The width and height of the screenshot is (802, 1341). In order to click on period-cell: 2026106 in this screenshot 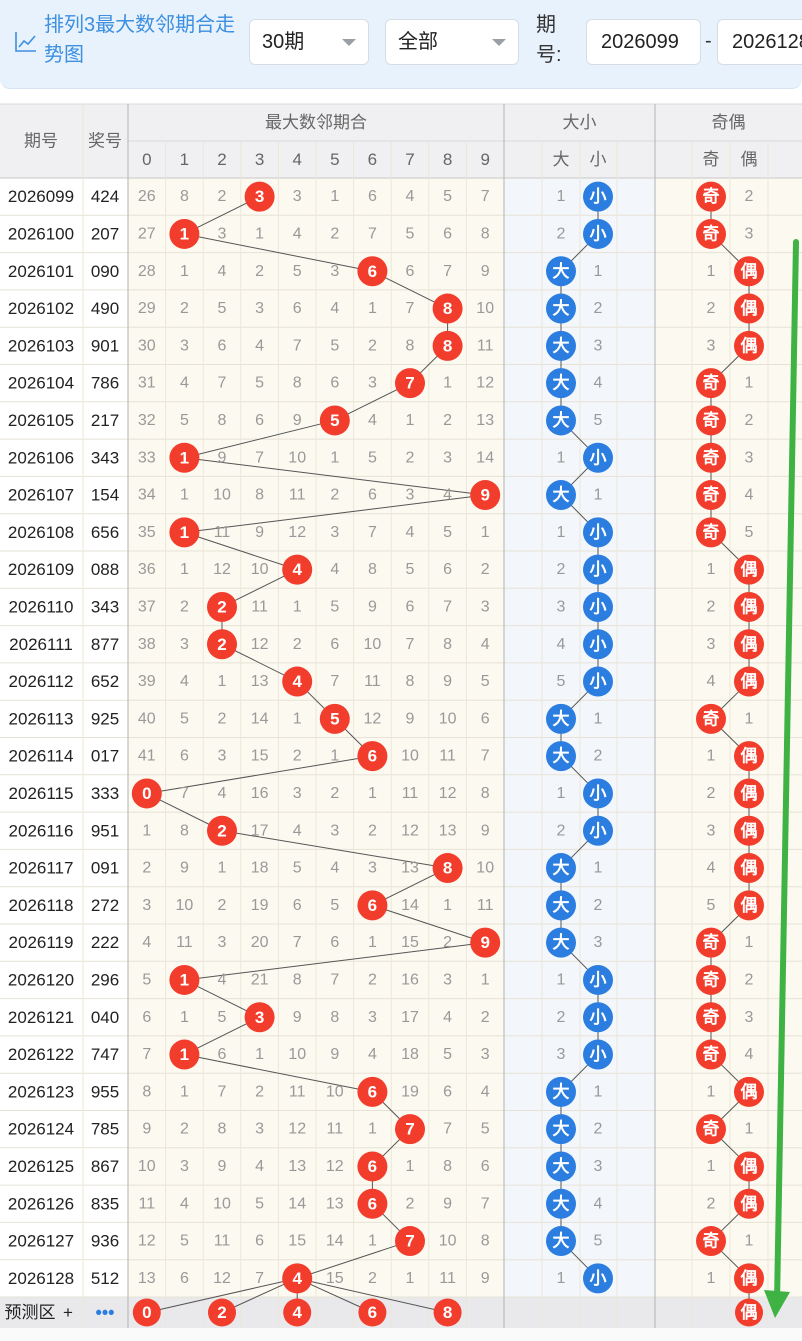, I will do `click(41, 457)`.